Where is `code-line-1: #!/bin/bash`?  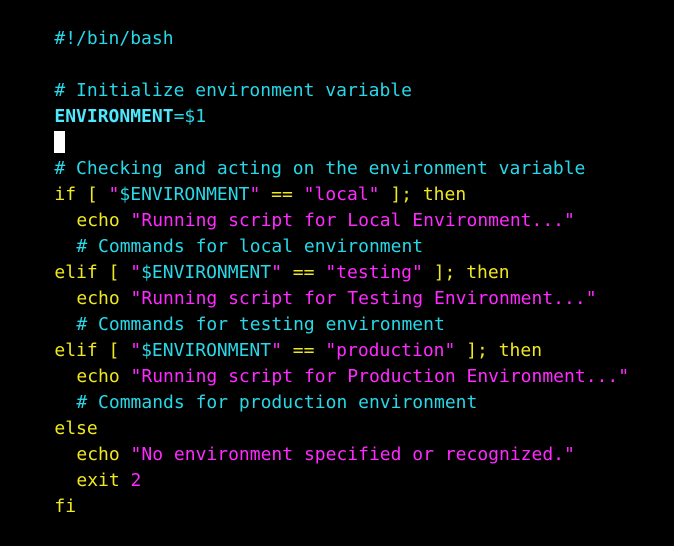 code-line-1: #!/bin/bash is located at coordinates (342, 24).